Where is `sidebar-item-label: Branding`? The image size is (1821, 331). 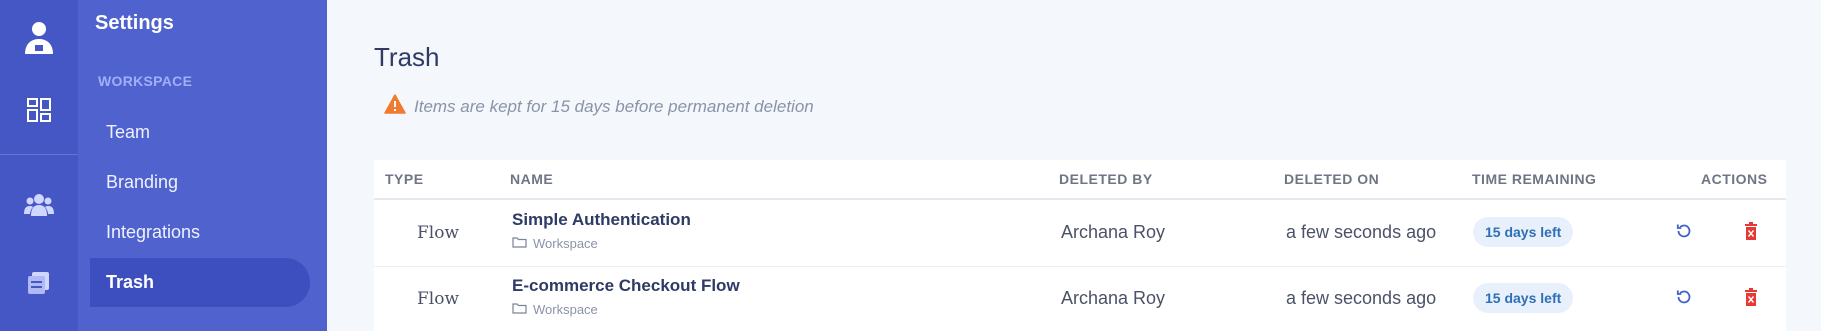 sidebar-item-label: Branding is located at coordinates (142, 182).